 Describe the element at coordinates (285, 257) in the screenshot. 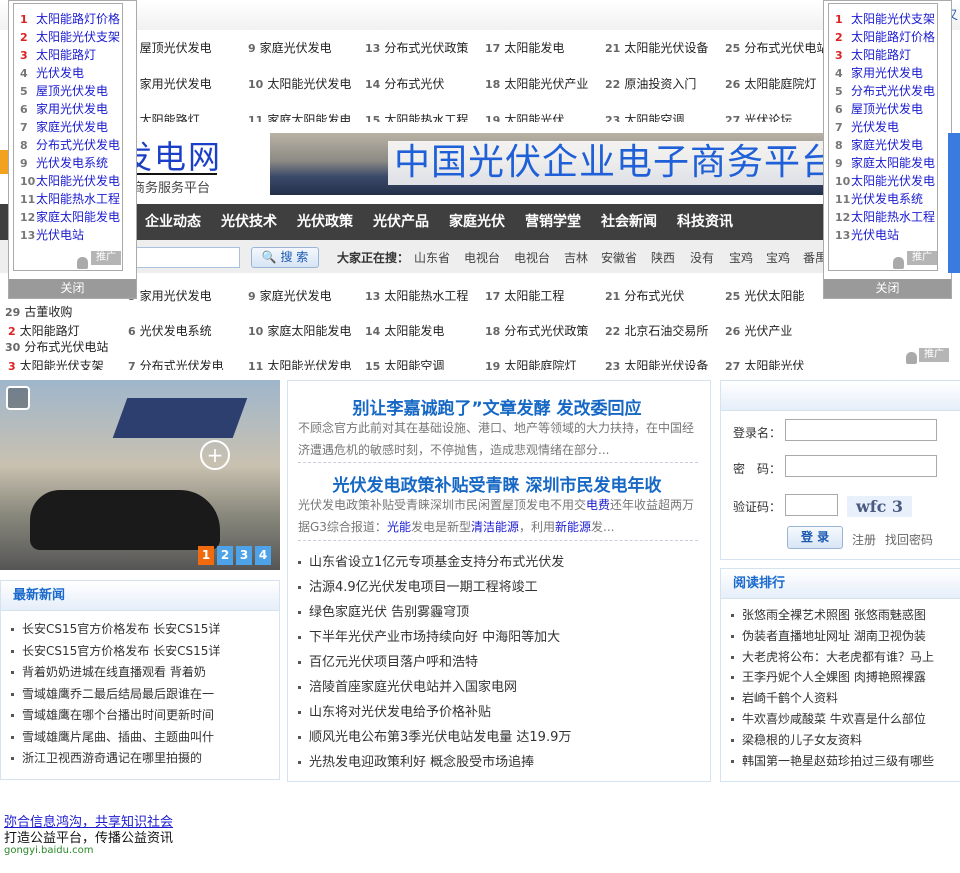

I see `search-button: 🔍 搜 索` at that location.